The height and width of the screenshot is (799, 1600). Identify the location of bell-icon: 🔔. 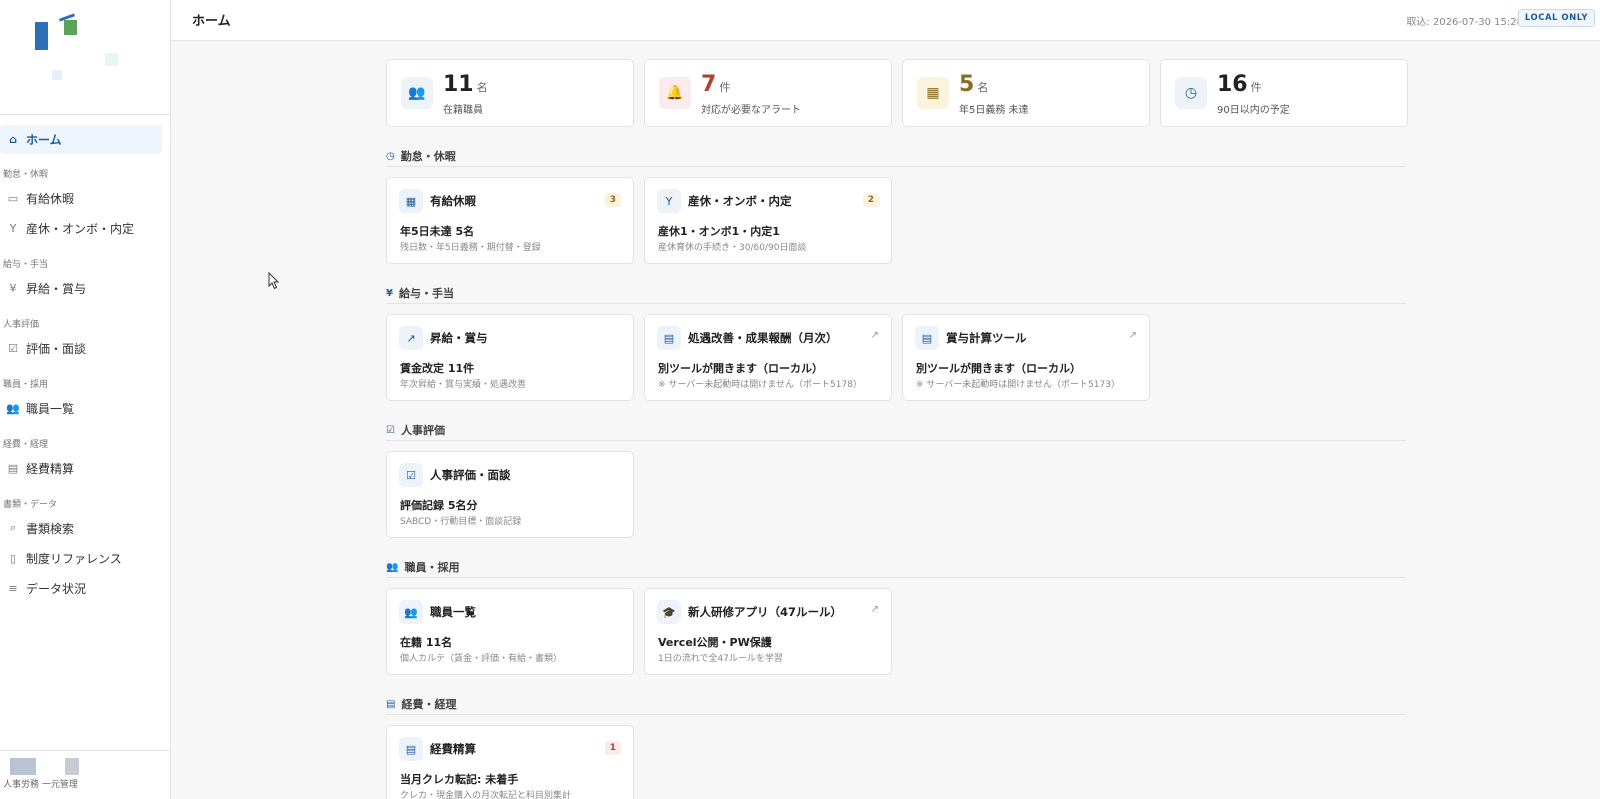
(675, 93).